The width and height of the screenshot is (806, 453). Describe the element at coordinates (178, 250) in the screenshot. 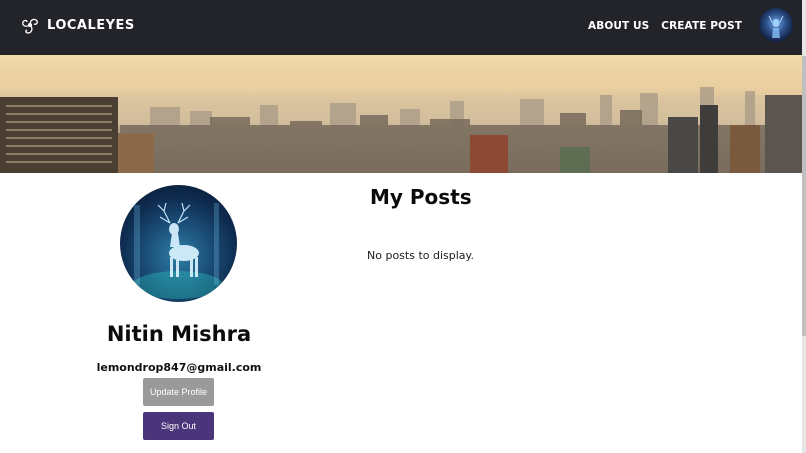

I see `glowing-deer-illustration` at that location.